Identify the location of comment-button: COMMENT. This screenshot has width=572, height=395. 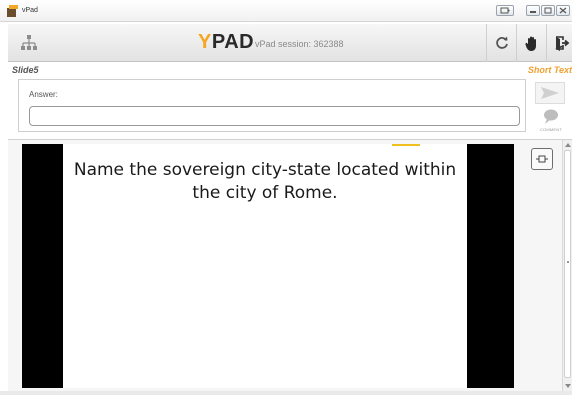
(551, 121).